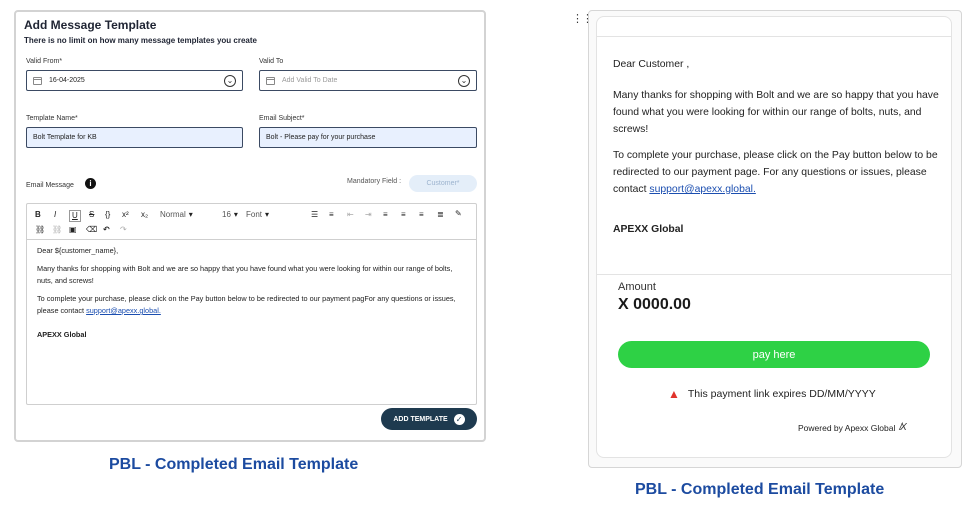 The width and height of the screenshot is (971, 512). What do you see at coordinates (385, 215) in the screenshot?
I see `align-left-icon: ≡` at bounding box center [385, 215].